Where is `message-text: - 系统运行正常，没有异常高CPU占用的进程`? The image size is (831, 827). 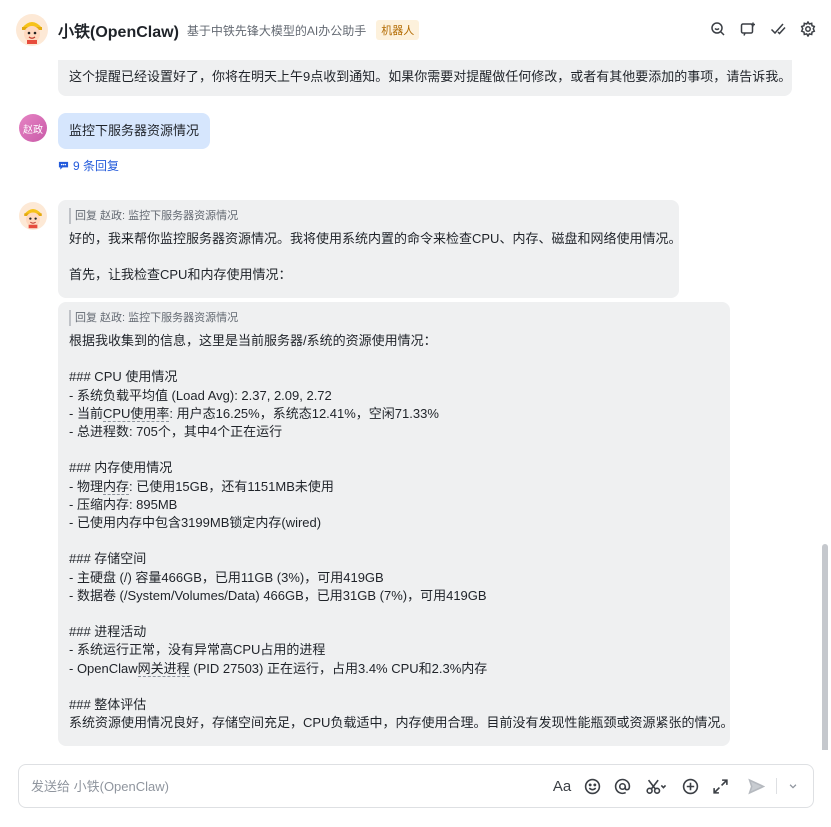
message-text: - 系统运行正常，没有异常高CPU占用的进程 is located at coordinates (197, 650).